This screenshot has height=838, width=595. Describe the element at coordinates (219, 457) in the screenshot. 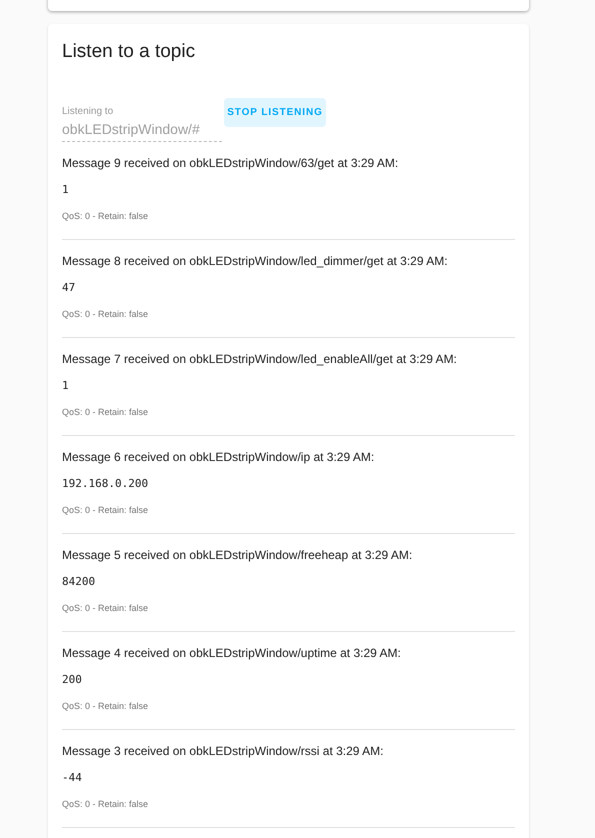

I see `message-heading: Message 6 received on obkLEDstripWindow/ip at 3:29 AM:` at that location.